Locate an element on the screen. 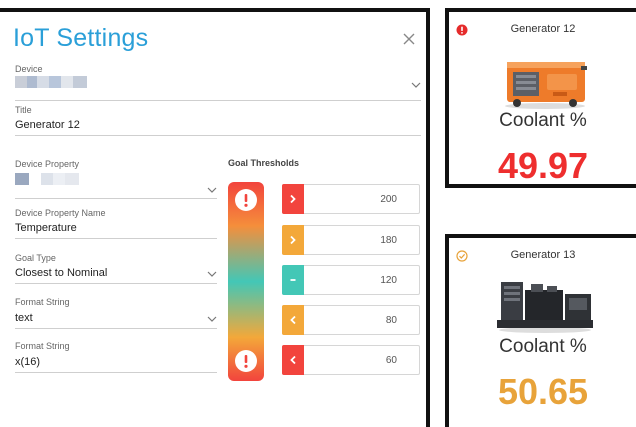  device-property-label: Device Property is located at coordinates (47, 164).